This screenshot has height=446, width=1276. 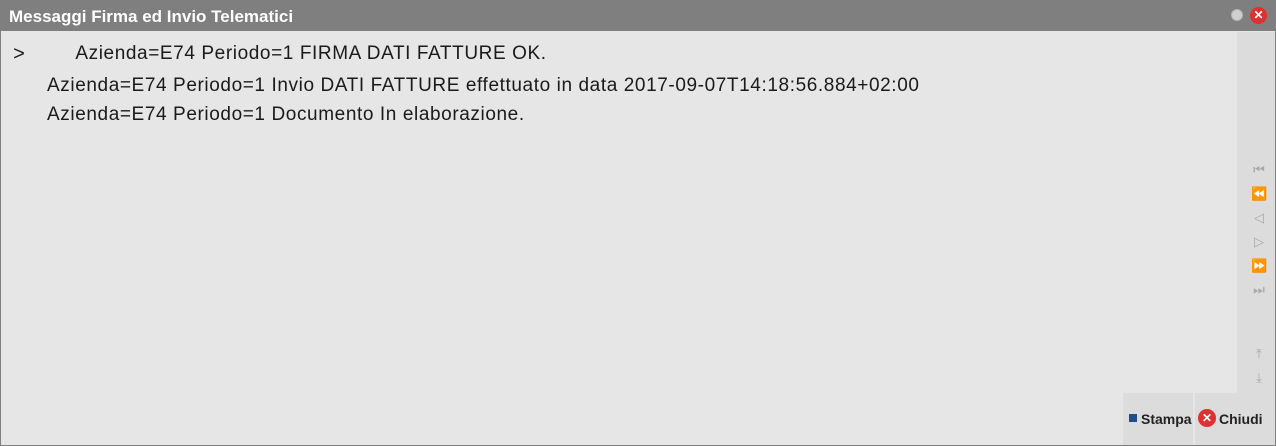 I want to click on print-icon, so click(x=1133, y=418).